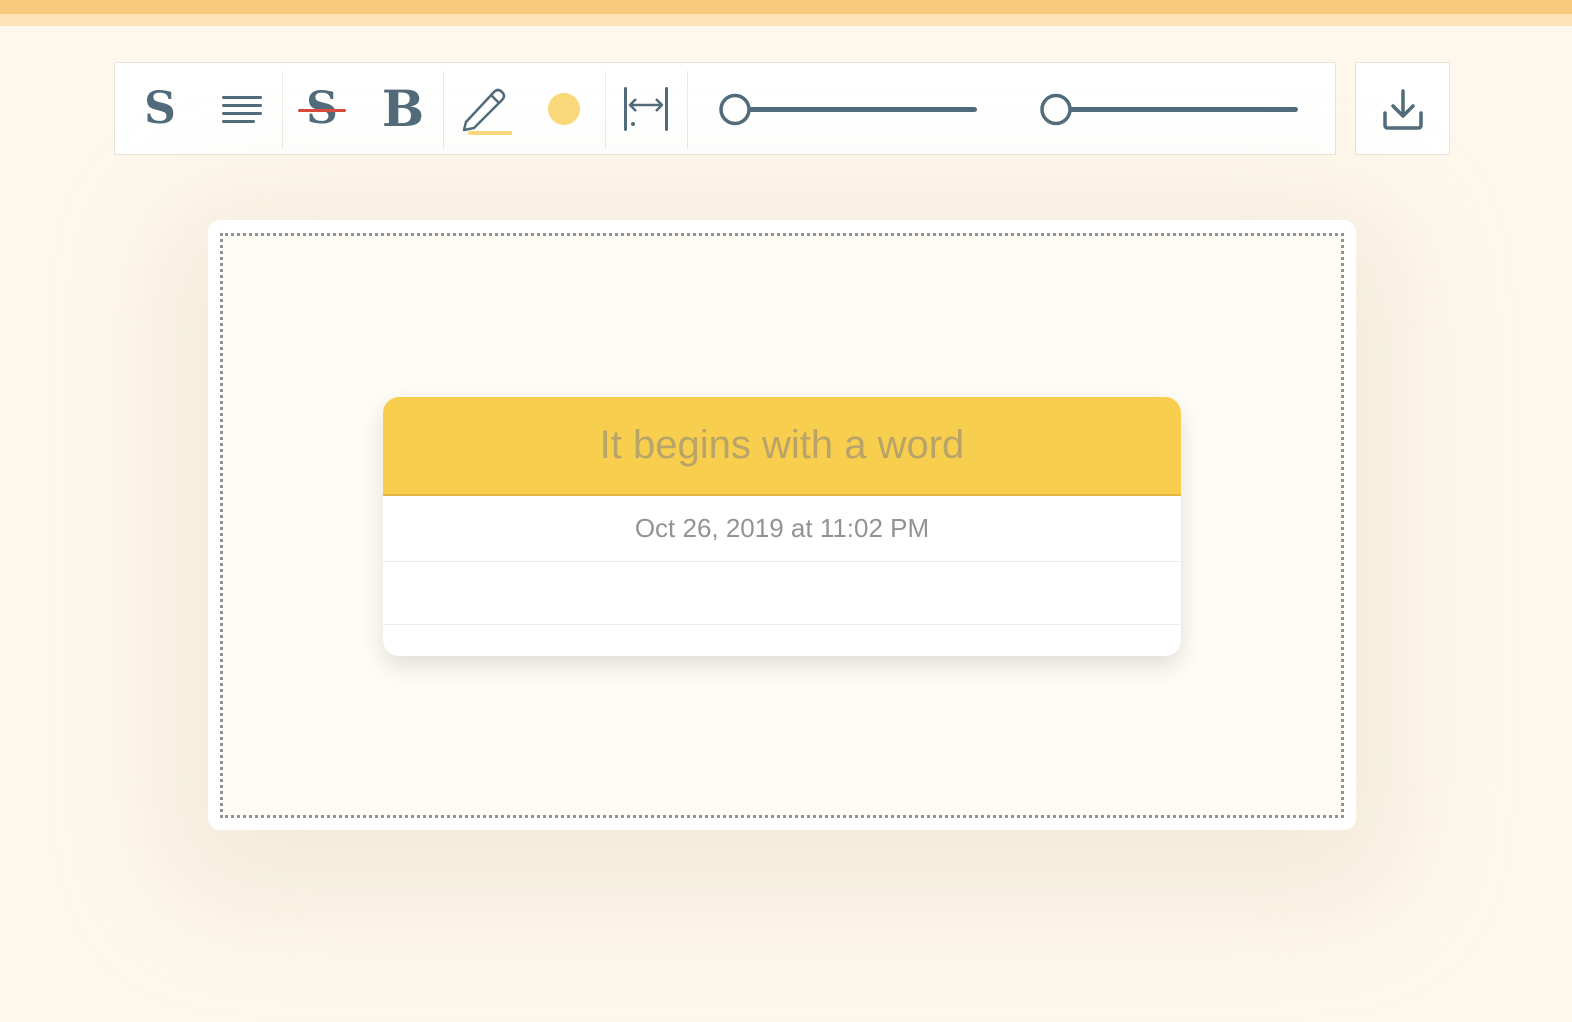 This screenshot has width=1572, height=1022. I want to click on card-date: Oct 26, 2019 at 11:02 PM, so click(782, 529).